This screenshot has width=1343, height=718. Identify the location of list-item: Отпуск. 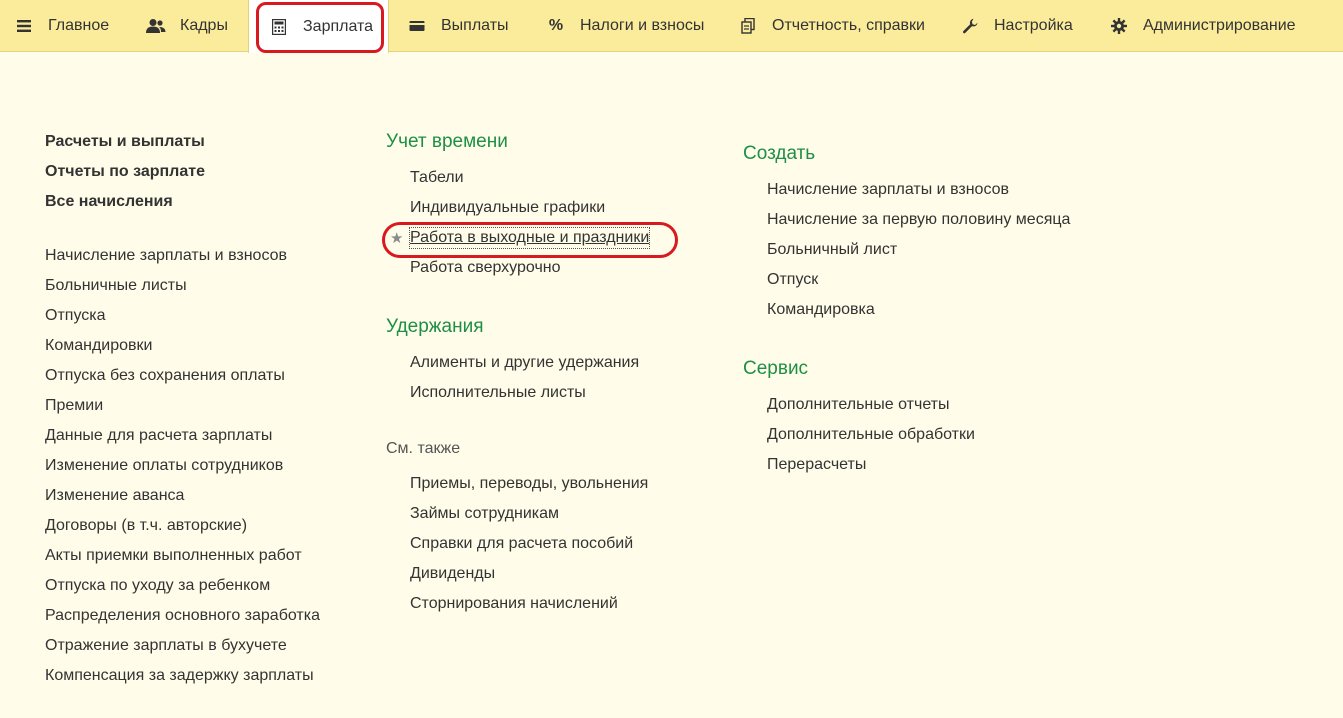
(792, 280).